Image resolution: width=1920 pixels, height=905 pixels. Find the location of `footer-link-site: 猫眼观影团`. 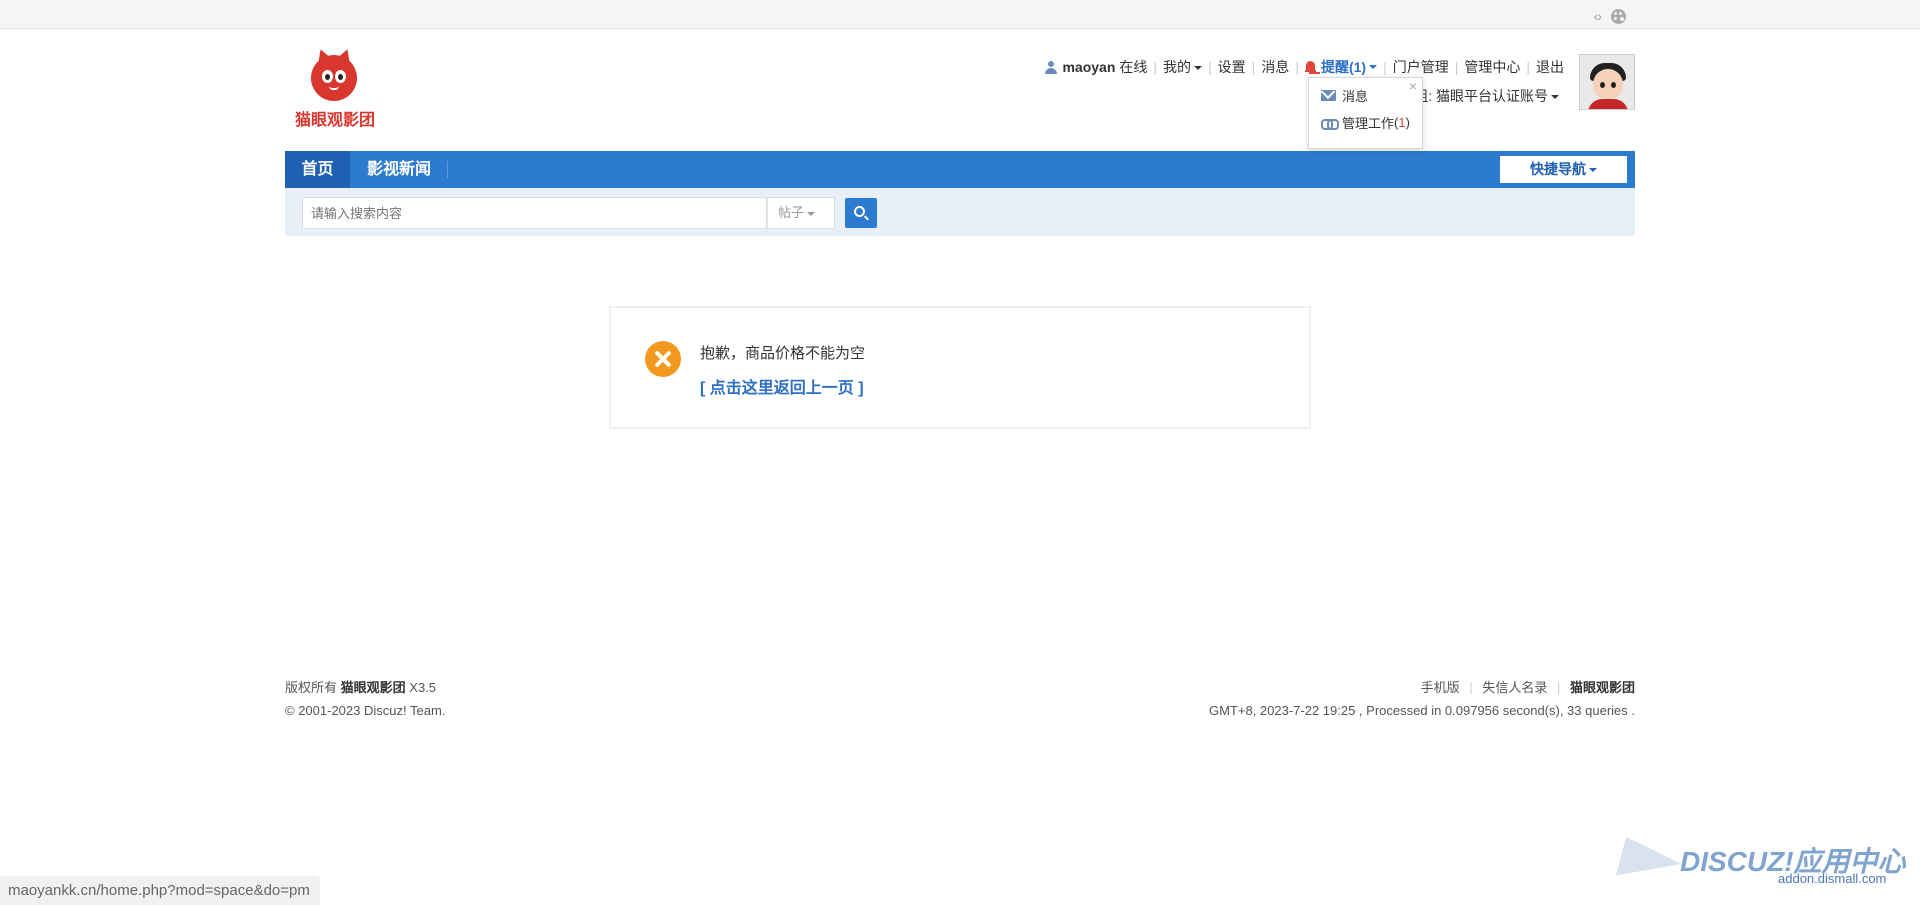

footer-link-site: 猫眼观影团 is located at coordinates (1602, 687).